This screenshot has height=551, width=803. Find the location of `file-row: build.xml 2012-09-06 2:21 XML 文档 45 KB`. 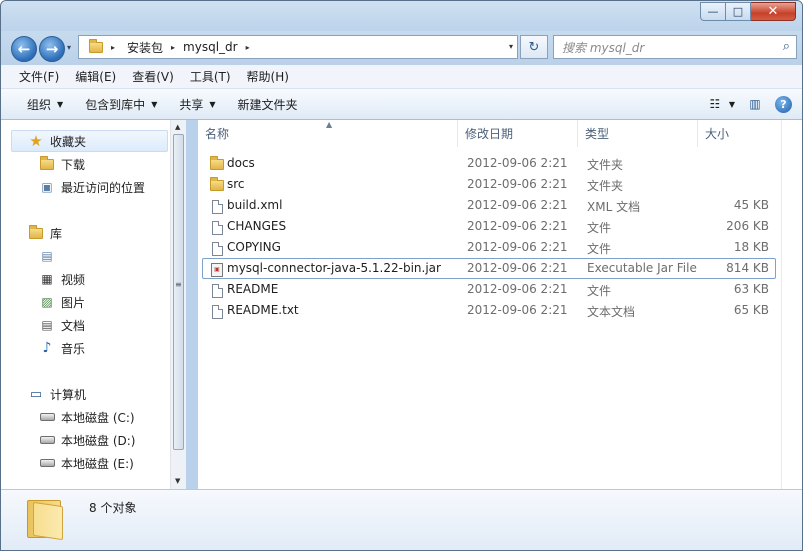

file-row: build.xml 2012-09-06 2:21 XML 文档 45 KB is located at coordinates (489, 205).